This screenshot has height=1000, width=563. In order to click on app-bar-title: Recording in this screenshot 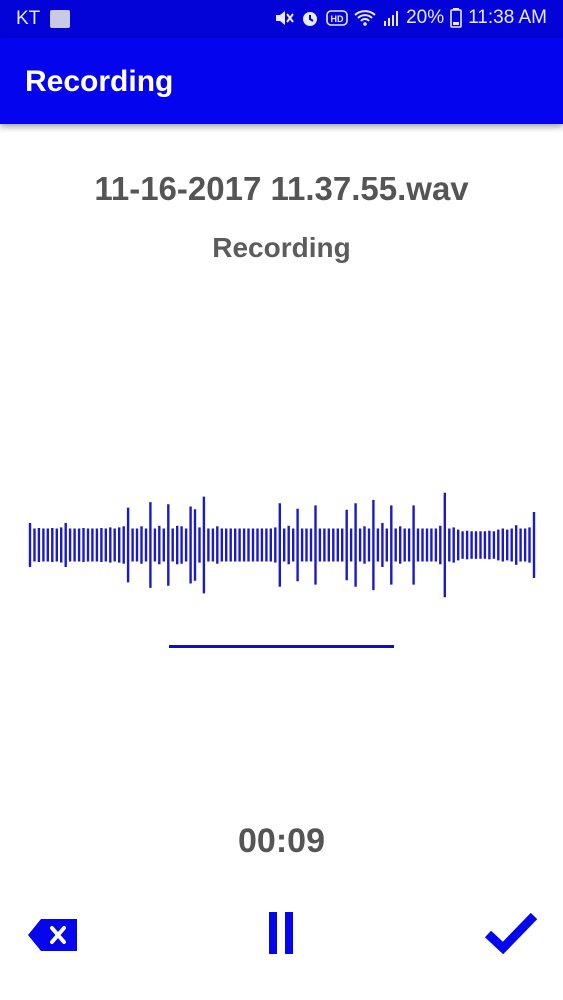, I will do `click(99, 81)`.